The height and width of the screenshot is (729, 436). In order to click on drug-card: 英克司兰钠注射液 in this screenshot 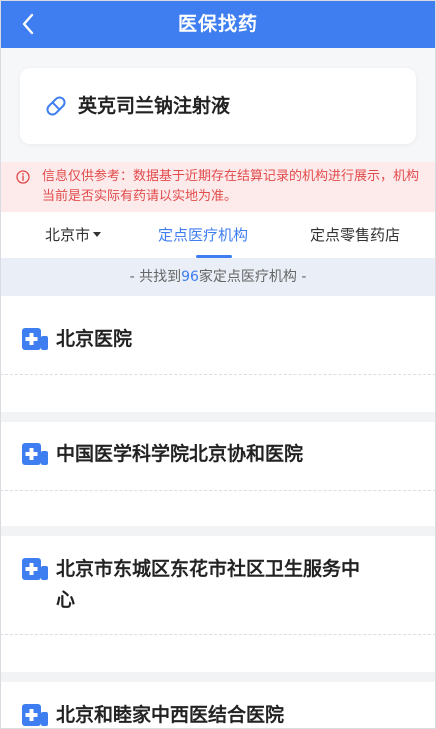, I will do `click(218, 106)`.